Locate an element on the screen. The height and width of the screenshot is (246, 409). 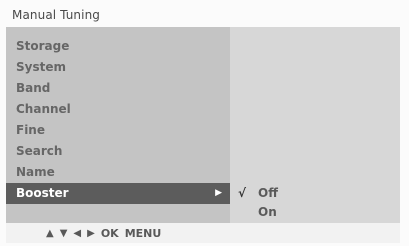
menu-item-channel: Channel is located at coordinates (118, 109).